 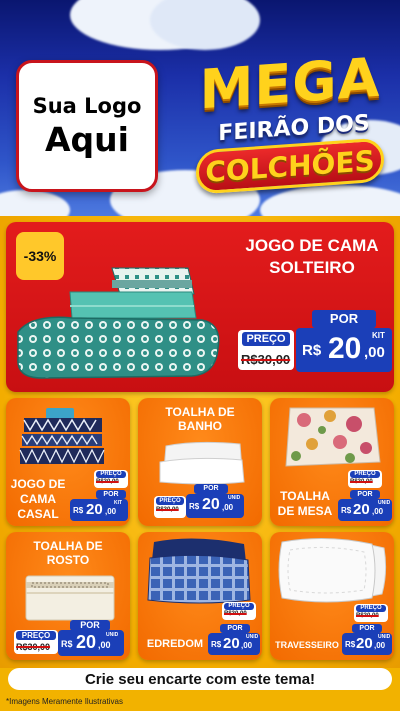 What do you see at coordinates (87, 105) in the screenshot?
I see `logo-text: Sua Logo` at bounding box center [87, 105].